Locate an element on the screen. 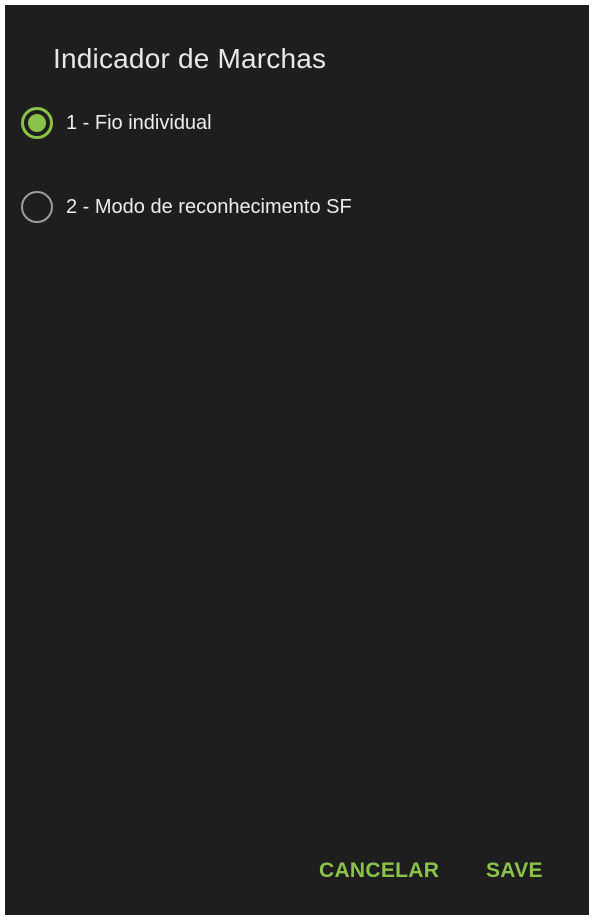 Image resolution: width=594 pixels, height=920 pixels. radio-dot-icon is located at coordinates (37, 123).